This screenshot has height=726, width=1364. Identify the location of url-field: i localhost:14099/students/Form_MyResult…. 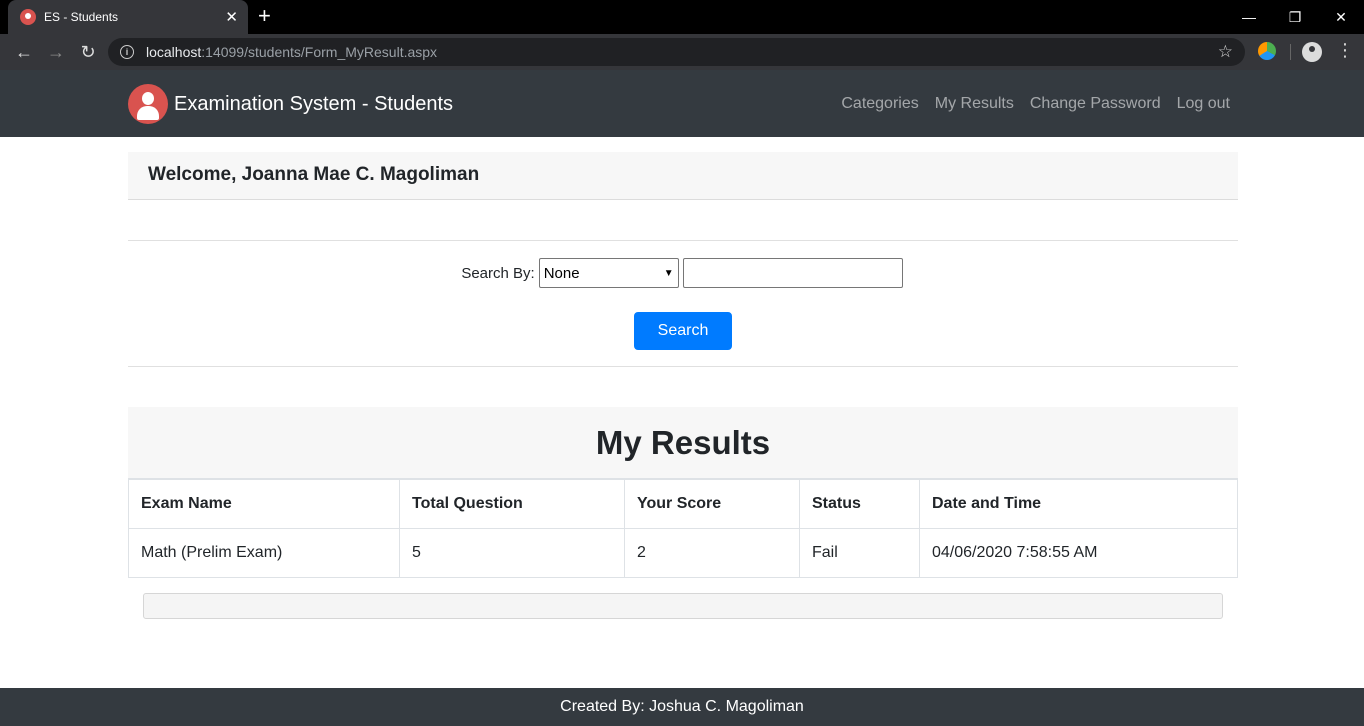
(676, 52).